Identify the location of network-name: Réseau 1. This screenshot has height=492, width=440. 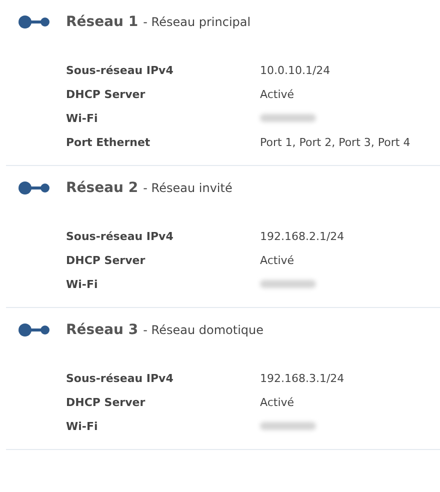
(102, 22).